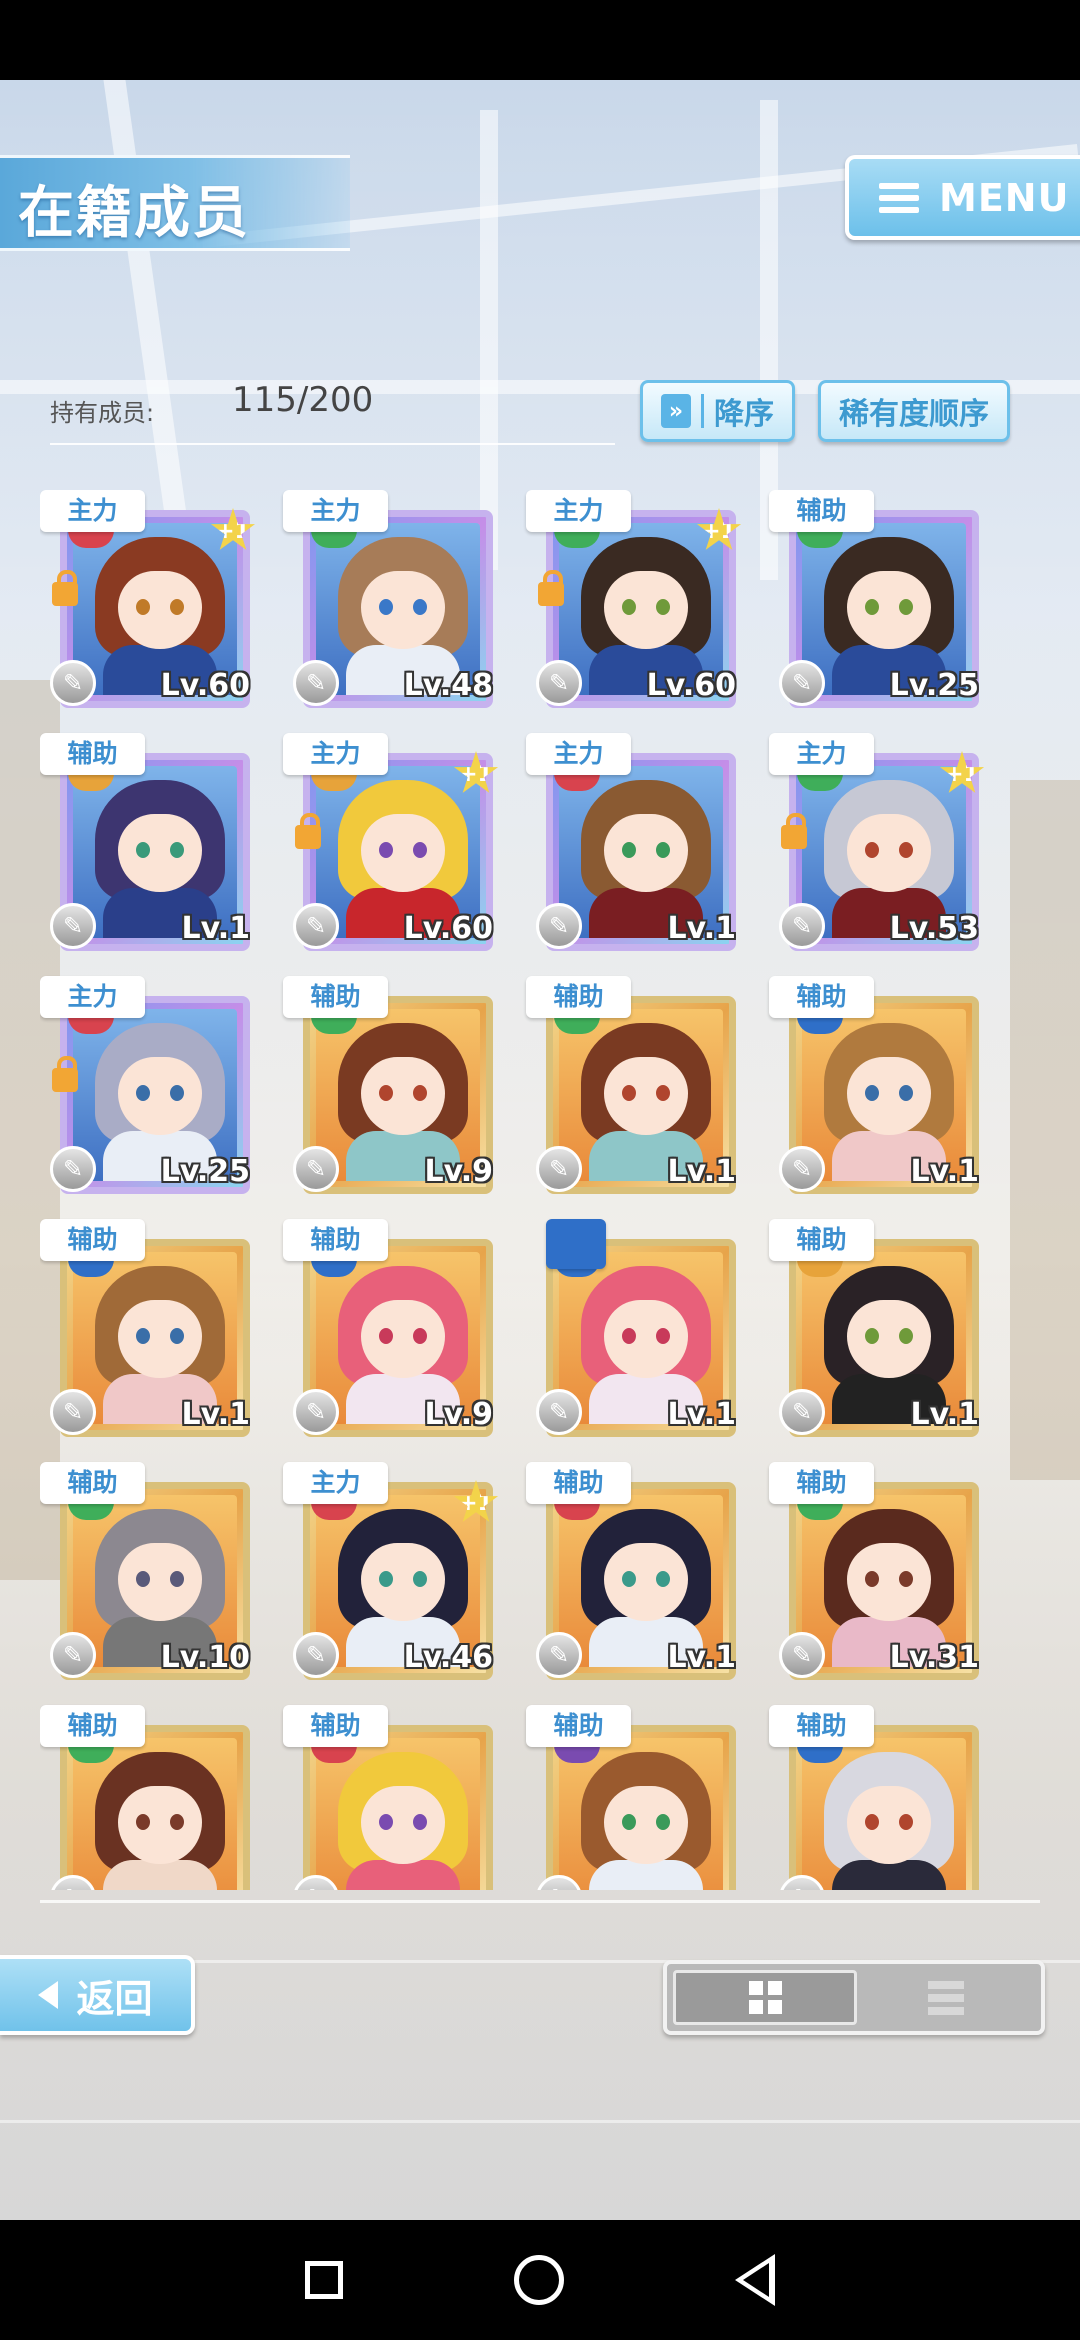  Describe the element at coordinates (576, 1244) in the screenshot. I see `attribute-badge-icon` at that location.